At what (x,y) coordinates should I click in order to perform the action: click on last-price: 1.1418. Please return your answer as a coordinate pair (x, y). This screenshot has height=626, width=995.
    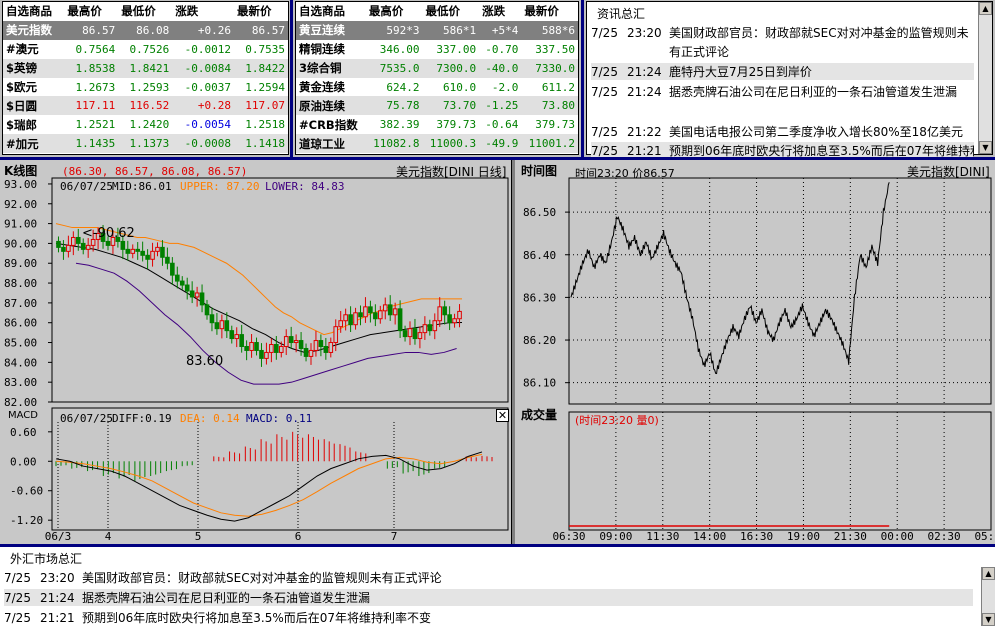
    Looking at the image, I should click on (260, 144).